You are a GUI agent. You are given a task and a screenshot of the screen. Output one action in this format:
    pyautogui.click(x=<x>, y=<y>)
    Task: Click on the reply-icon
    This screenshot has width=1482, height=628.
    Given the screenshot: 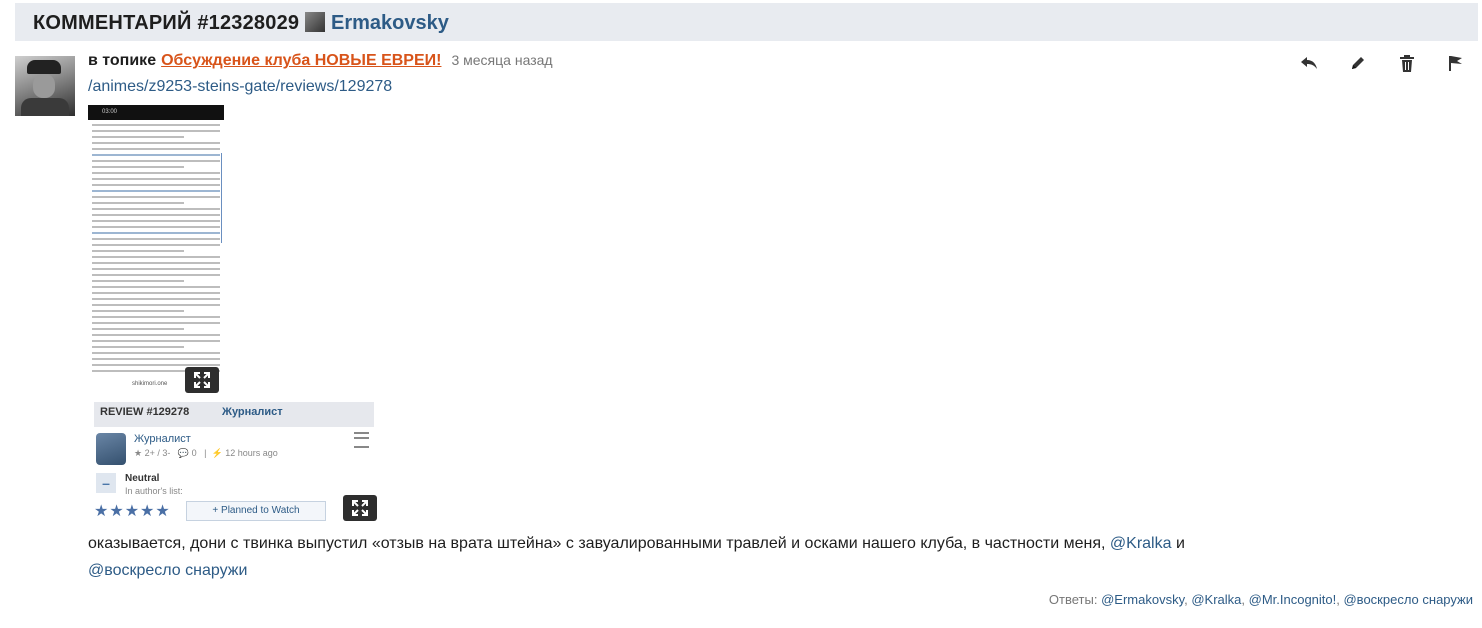 What is the action you would take?
    pyautogui.click(x=1308, y=63)
    